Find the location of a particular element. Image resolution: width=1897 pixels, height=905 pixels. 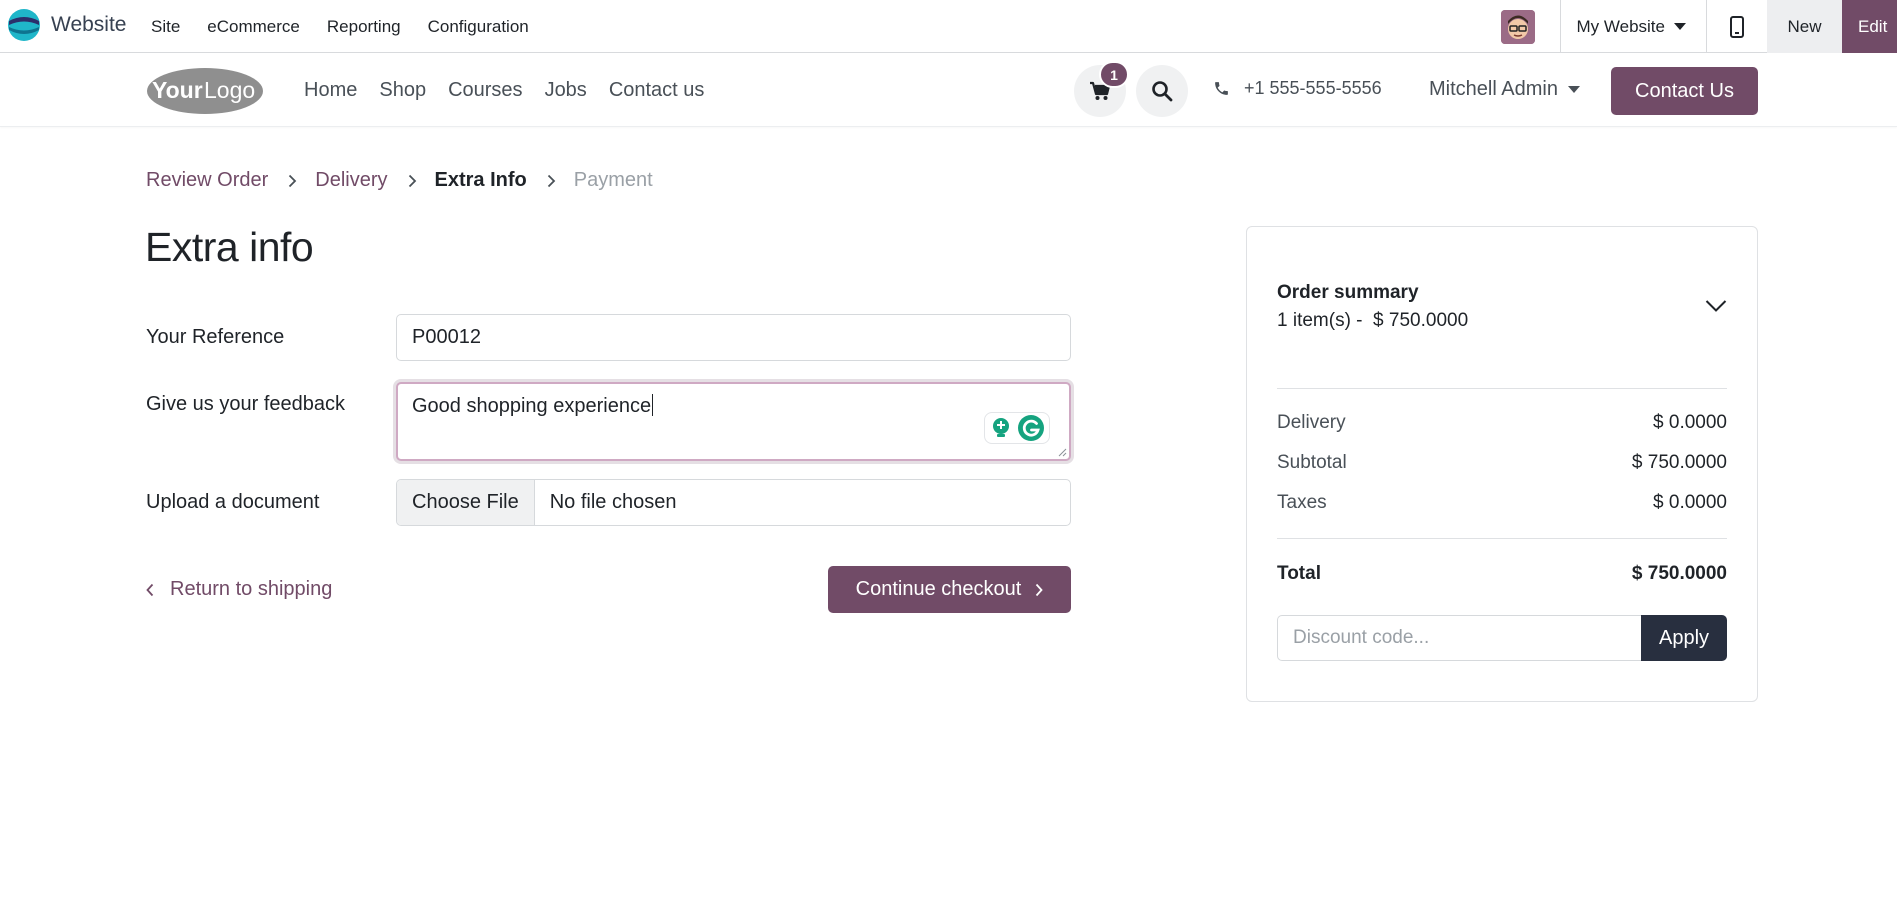

return-to-shipping-link: Return to shipping is located at coordinates (239, 589).